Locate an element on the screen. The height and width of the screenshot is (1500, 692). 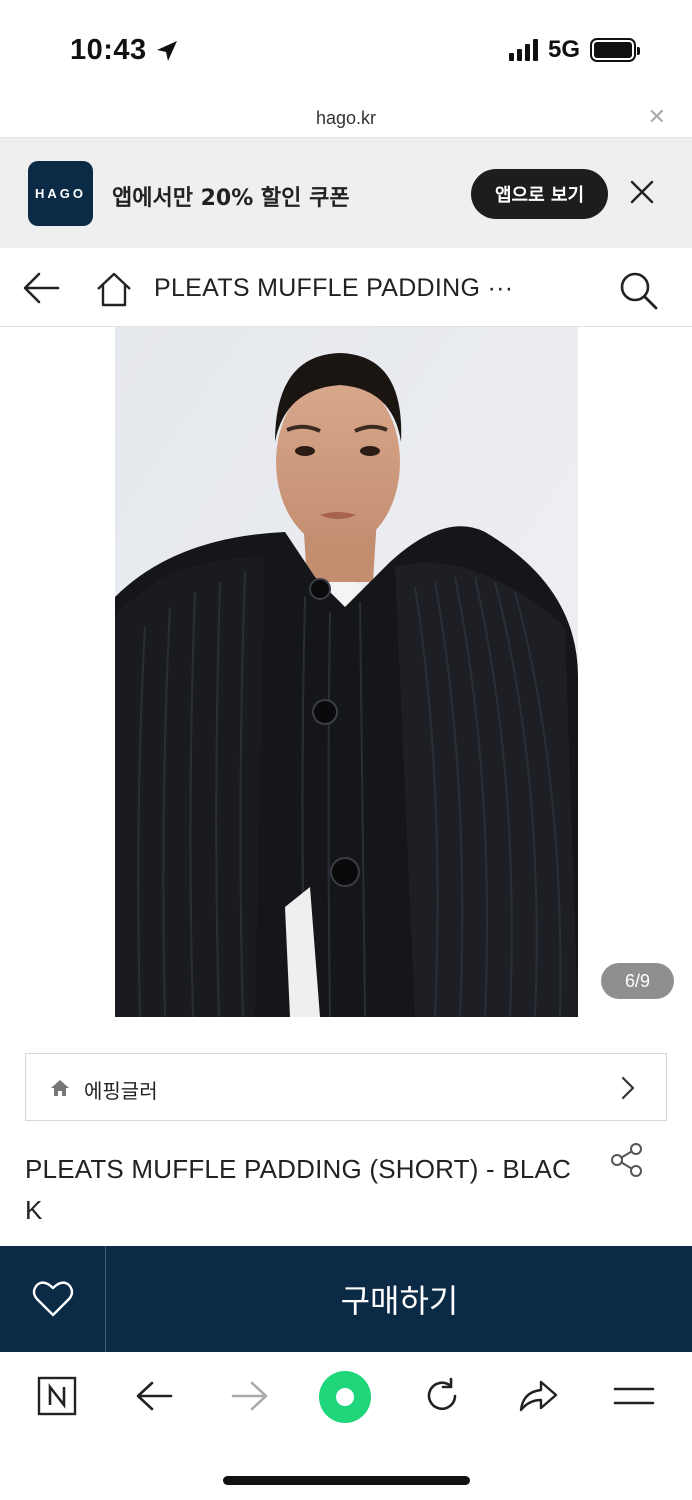
browser-toolbar is located at coordinates (346, 1397).